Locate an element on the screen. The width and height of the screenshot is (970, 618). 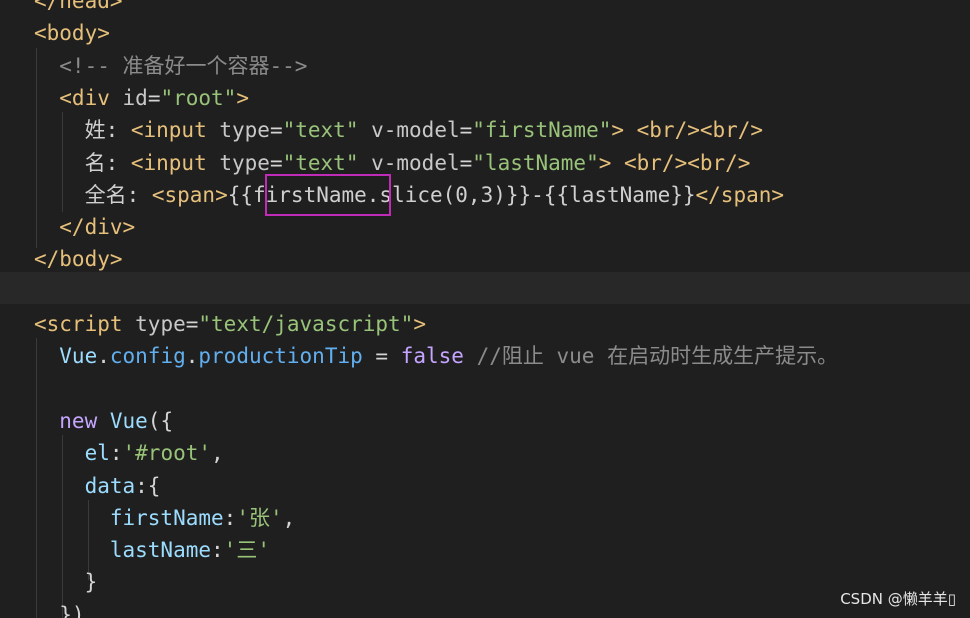
code-token: productionTip is located at coordinates (280, 356).